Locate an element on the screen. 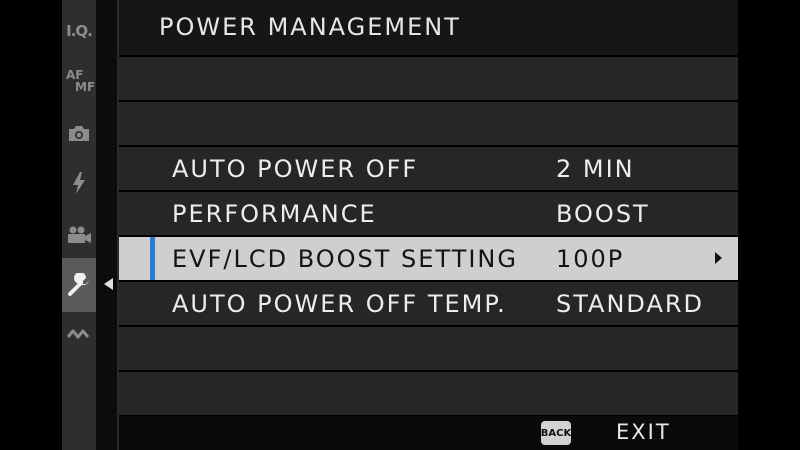 This screenshot has height=450, width=800. menu-item-value: 100P is located at coordinates (590, 259).